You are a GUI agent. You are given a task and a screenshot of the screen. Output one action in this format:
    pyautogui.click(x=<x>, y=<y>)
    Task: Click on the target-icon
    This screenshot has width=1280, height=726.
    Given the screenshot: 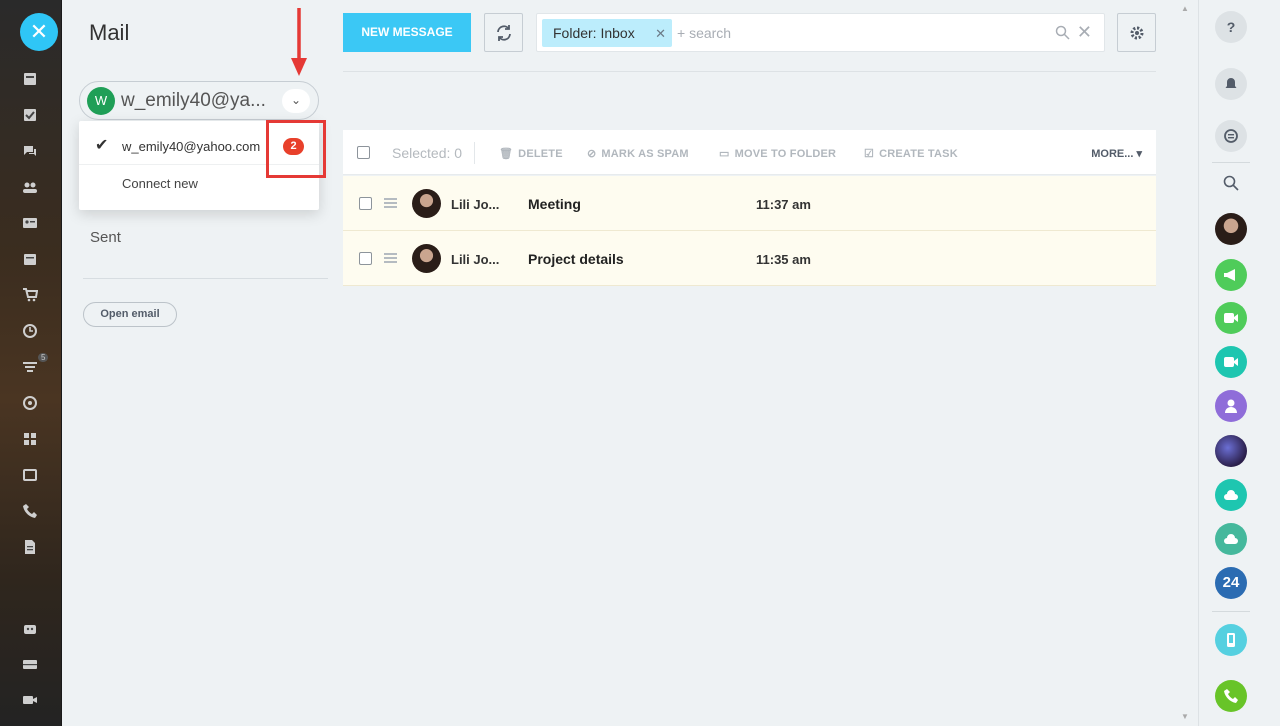 What is the action you would take?
    pyautogui.click(x=30, y=403)
    